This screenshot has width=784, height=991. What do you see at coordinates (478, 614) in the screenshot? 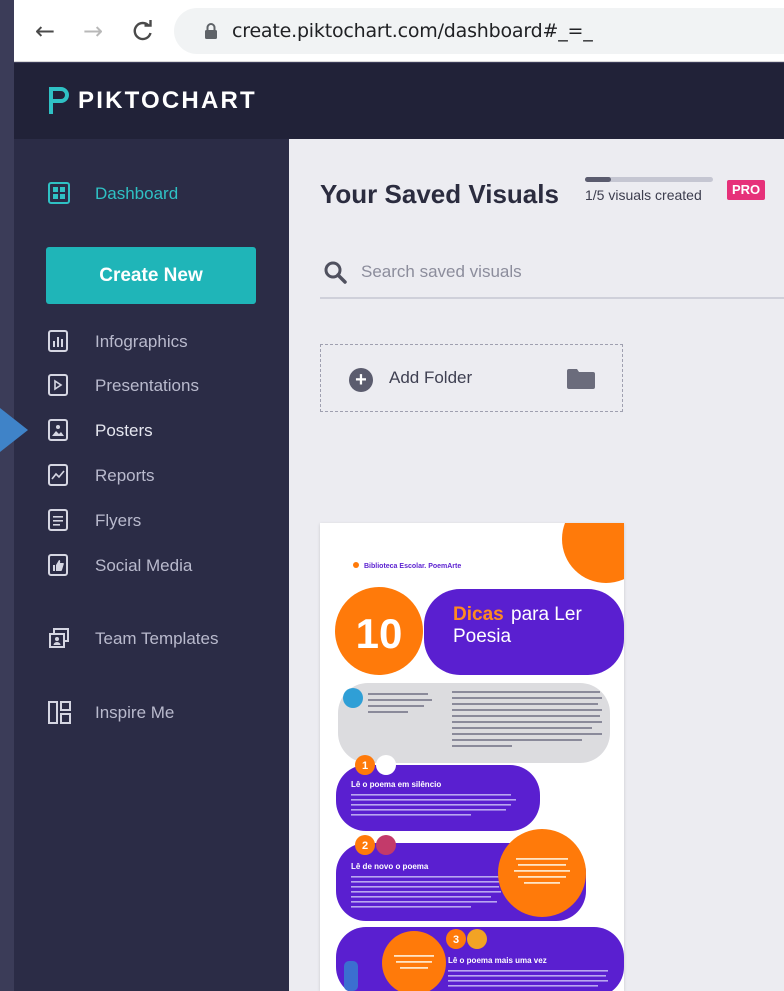
I see `poster-title-highlight: Dicas` at bounding box center [478, 614].